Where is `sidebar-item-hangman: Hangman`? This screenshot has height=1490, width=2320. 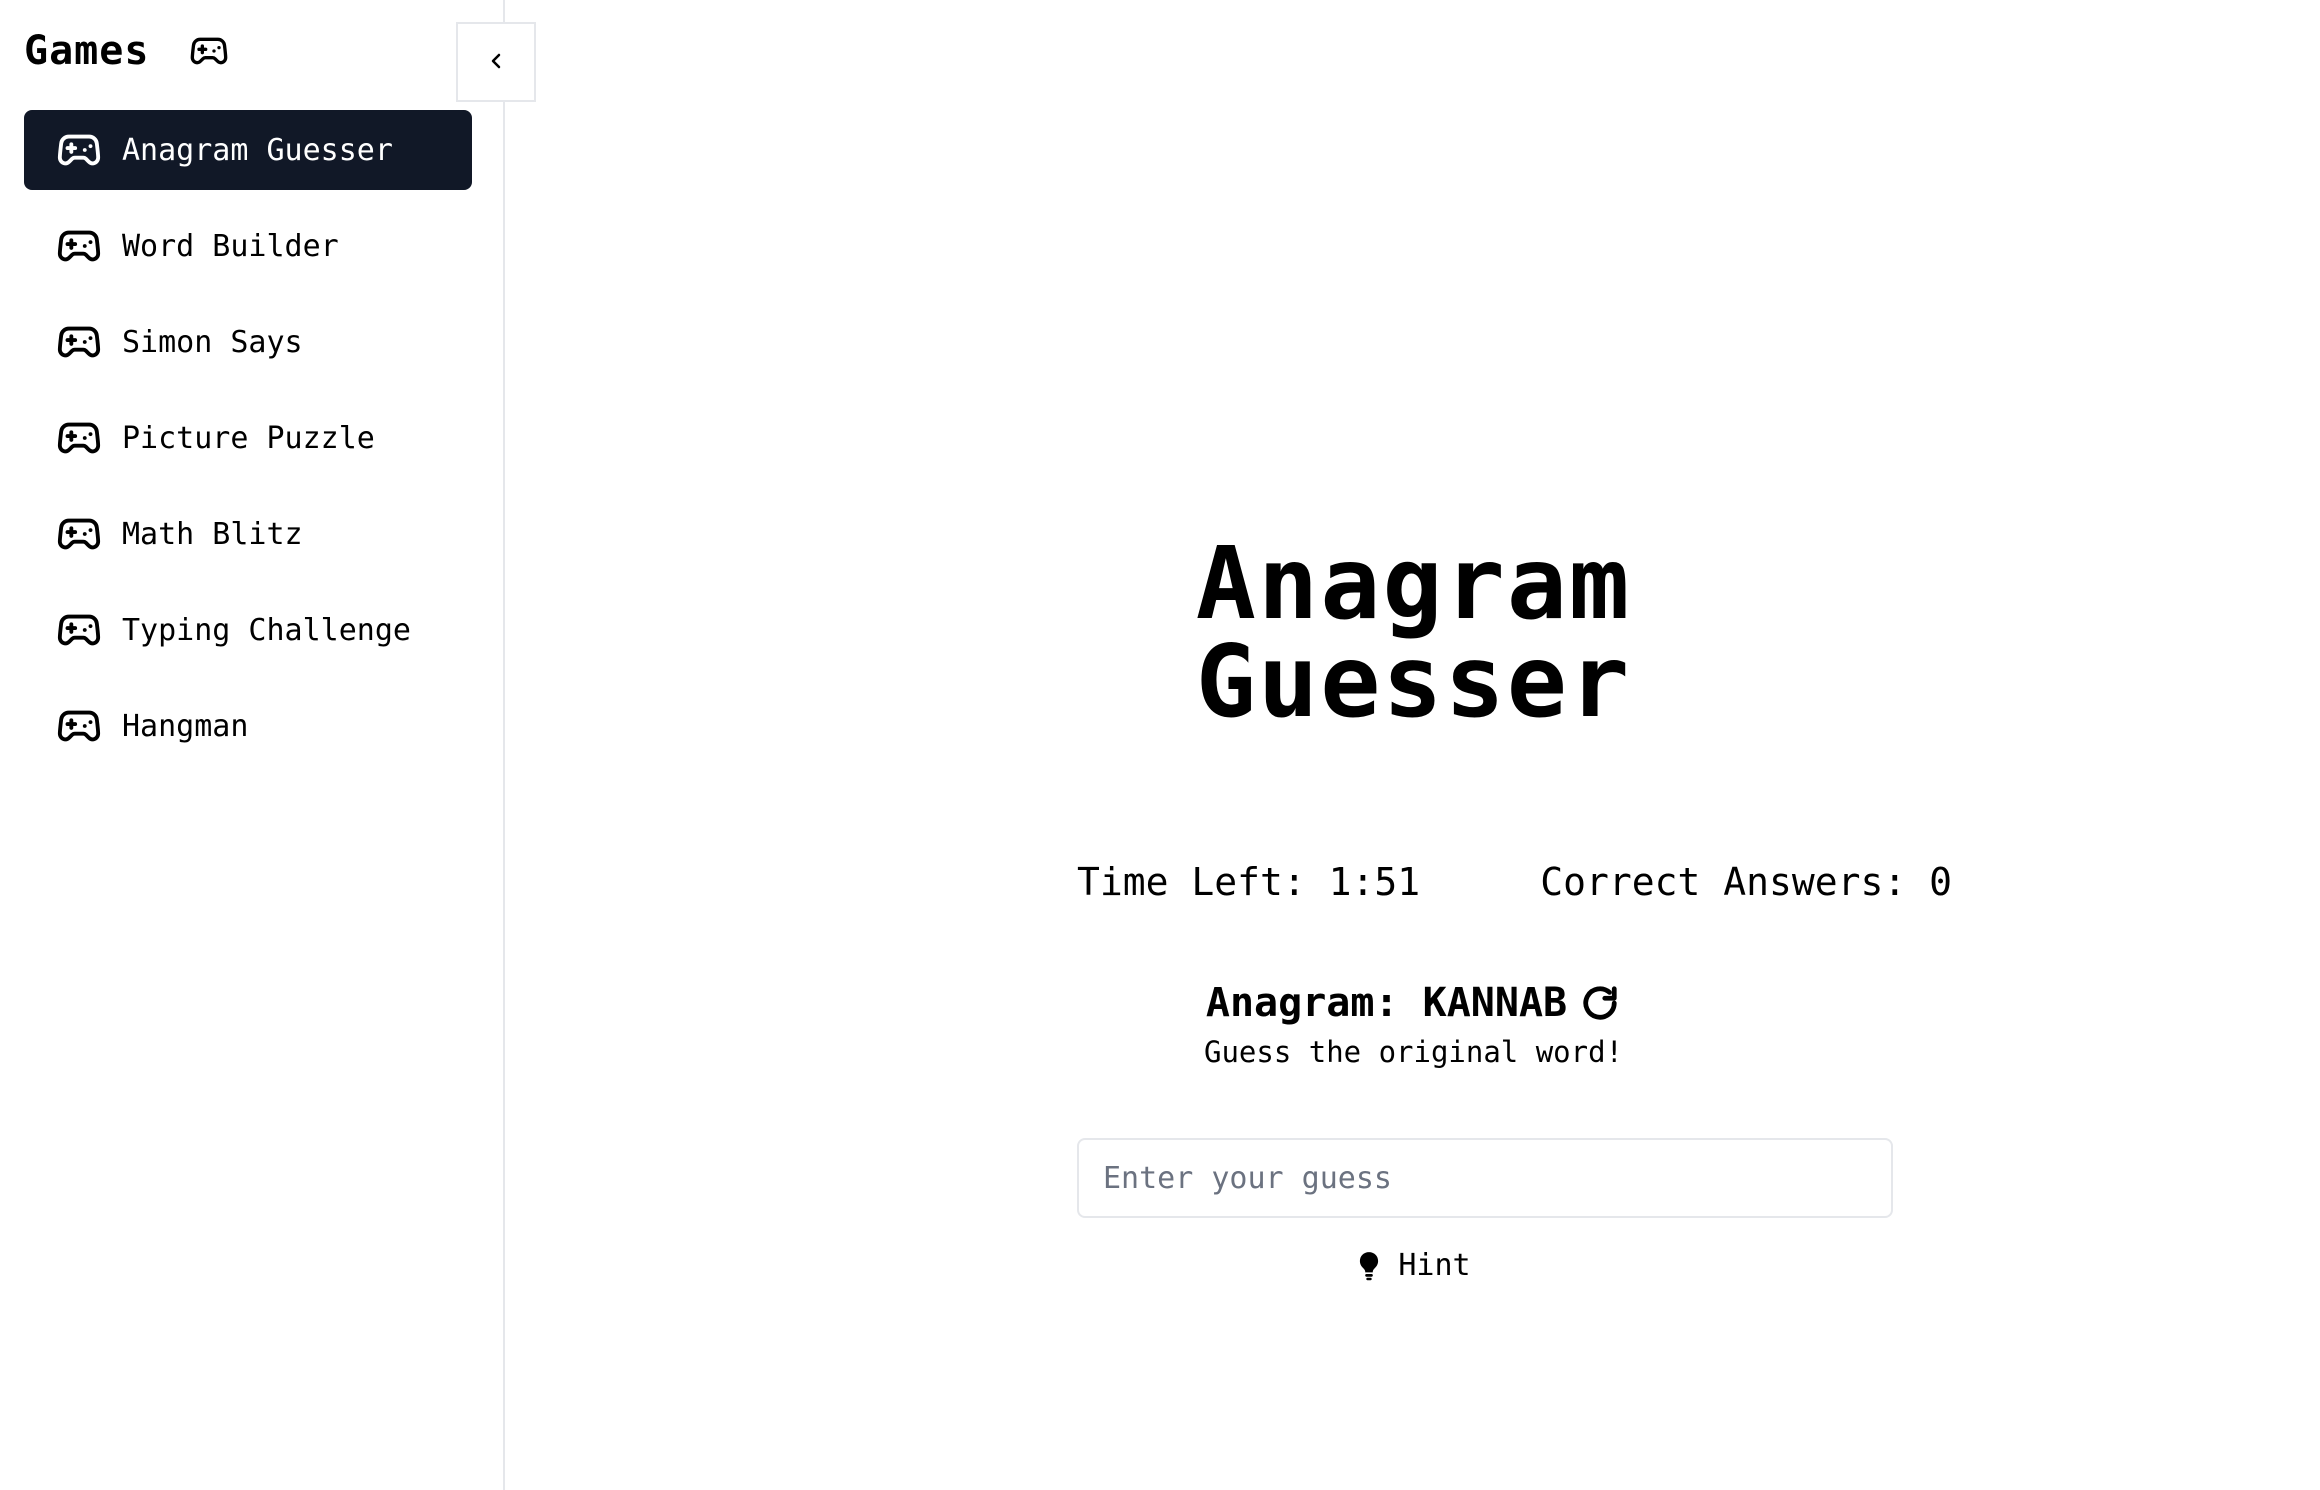 sidebar-item-hangman: Hangman is located at coordinates (248, 726).